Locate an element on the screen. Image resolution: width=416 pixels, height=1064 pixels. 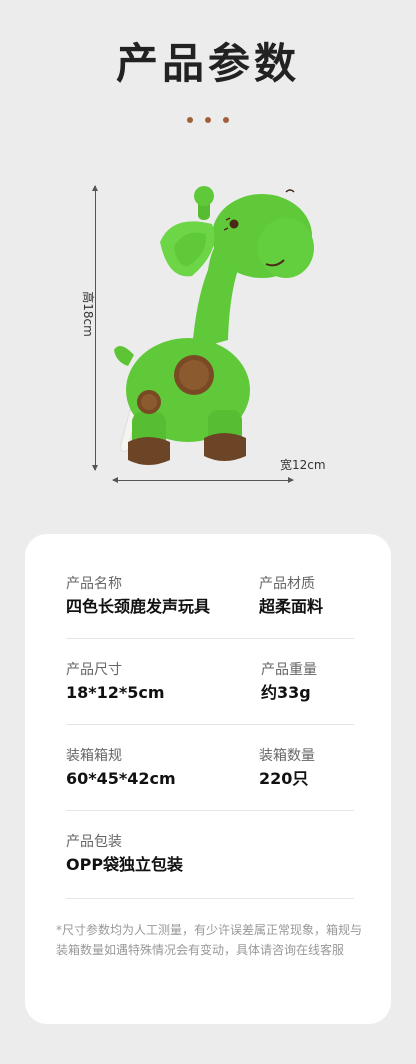
page-title: 产品参数 is located at coordinates (207, 63).